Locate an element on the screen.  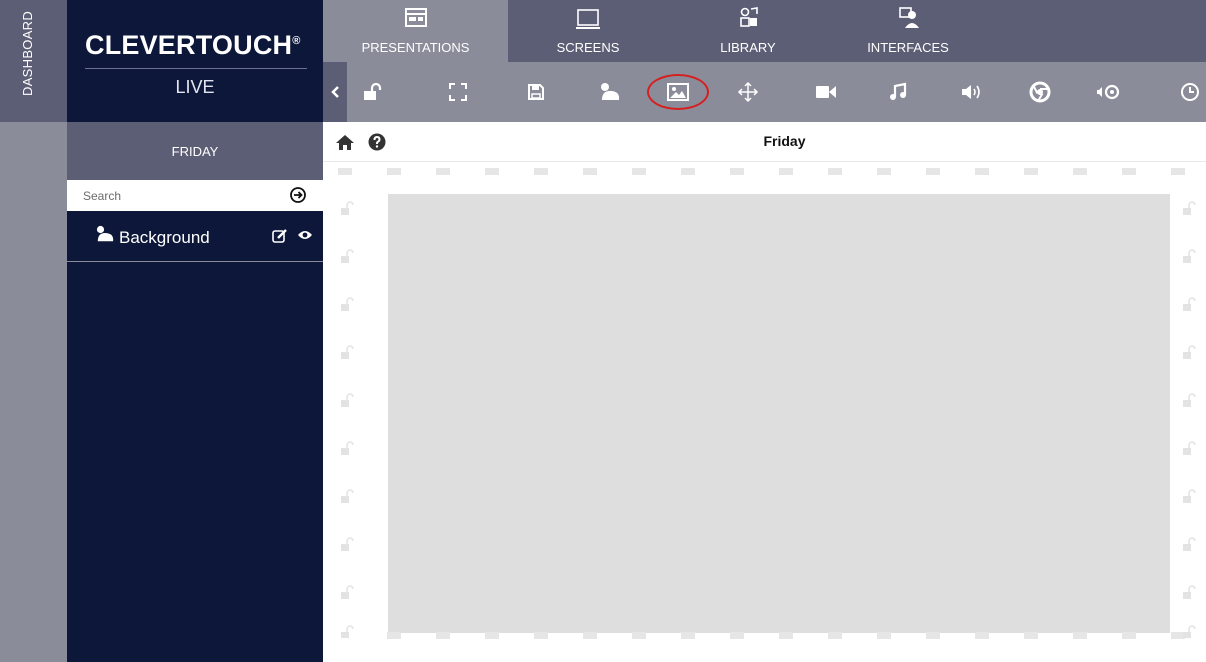
library-media-icon is located at coordinates (749, 17).